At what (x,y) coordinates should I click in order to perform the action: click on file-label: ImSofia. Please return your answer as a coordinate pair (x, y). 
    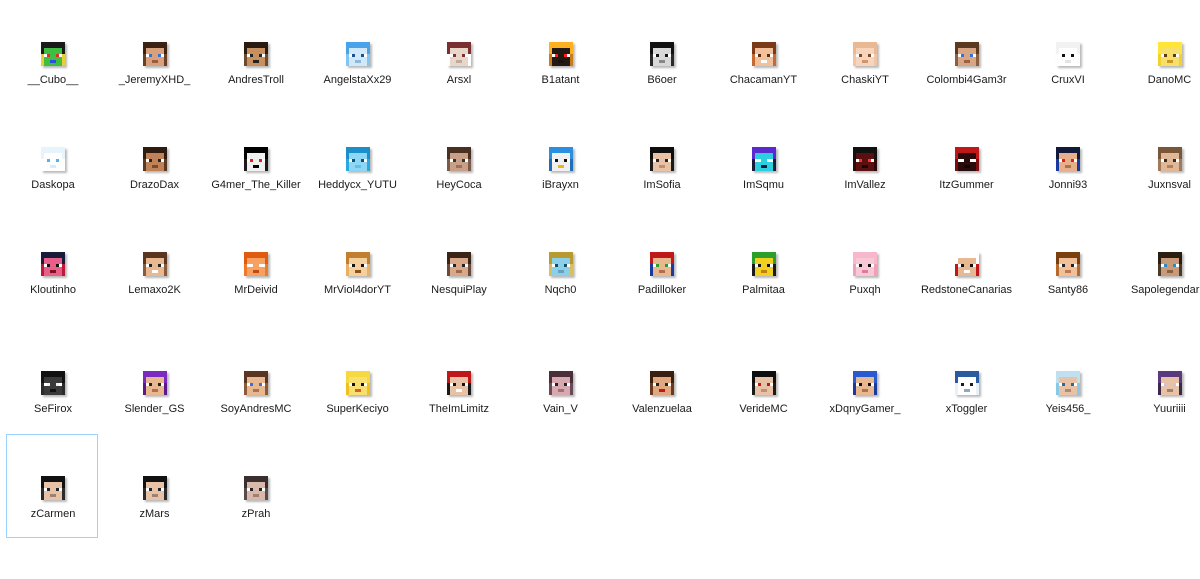
    Looking at the image, I should click on (662, 185).